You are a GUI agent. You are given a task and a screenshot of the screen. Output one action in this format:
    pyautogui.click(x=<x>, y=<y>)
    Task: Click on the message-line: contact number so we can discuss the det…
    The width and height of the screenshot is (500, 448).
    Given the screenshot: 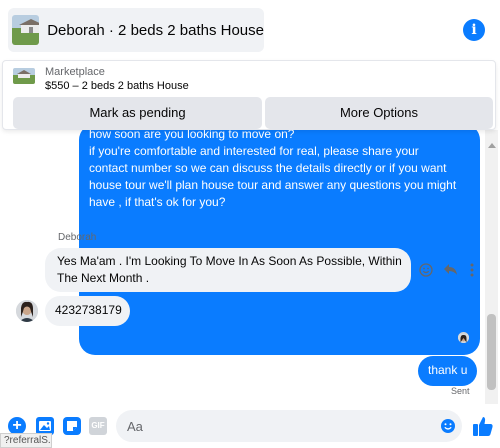 What is the action you would take?
    pyautogui.click(x=268, y=168)
    